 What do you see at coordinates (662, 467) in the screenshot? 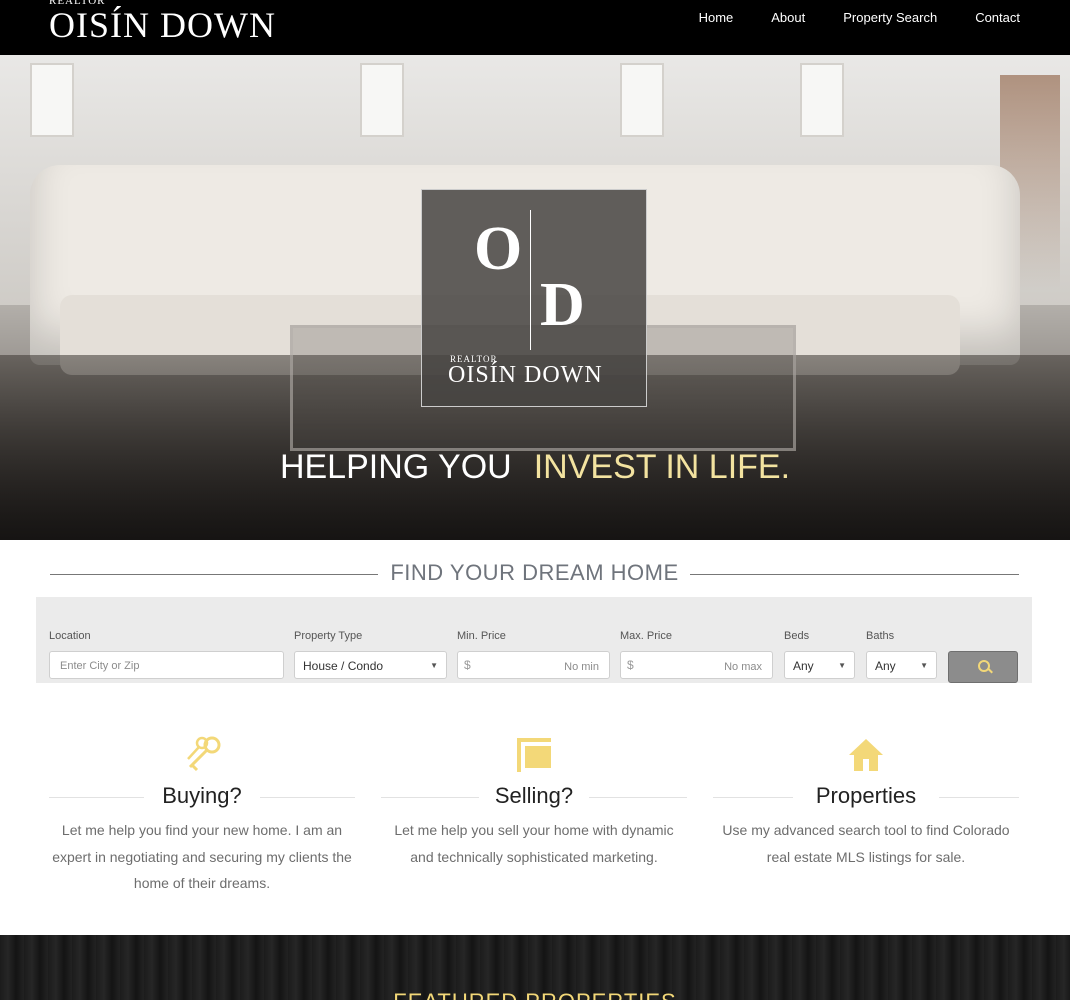
I see `tagline-gold: INVEST IN LIFE.` at bounding box center [662, 467].